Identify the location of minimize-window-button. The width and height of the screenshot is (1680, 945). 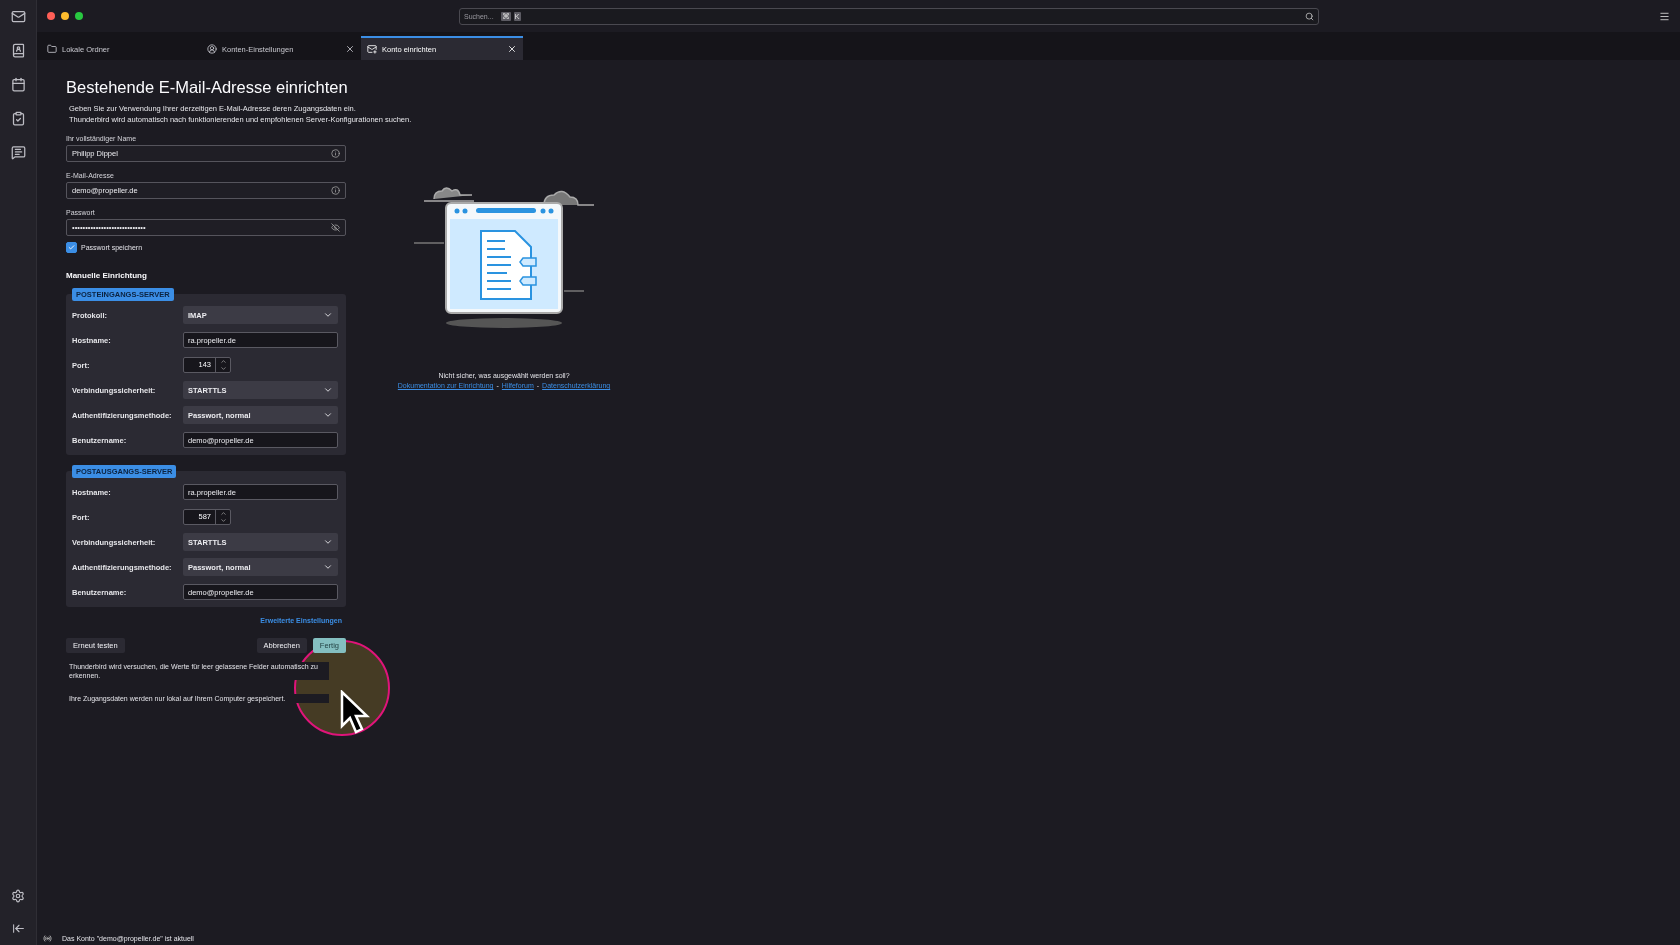
(65, 16).